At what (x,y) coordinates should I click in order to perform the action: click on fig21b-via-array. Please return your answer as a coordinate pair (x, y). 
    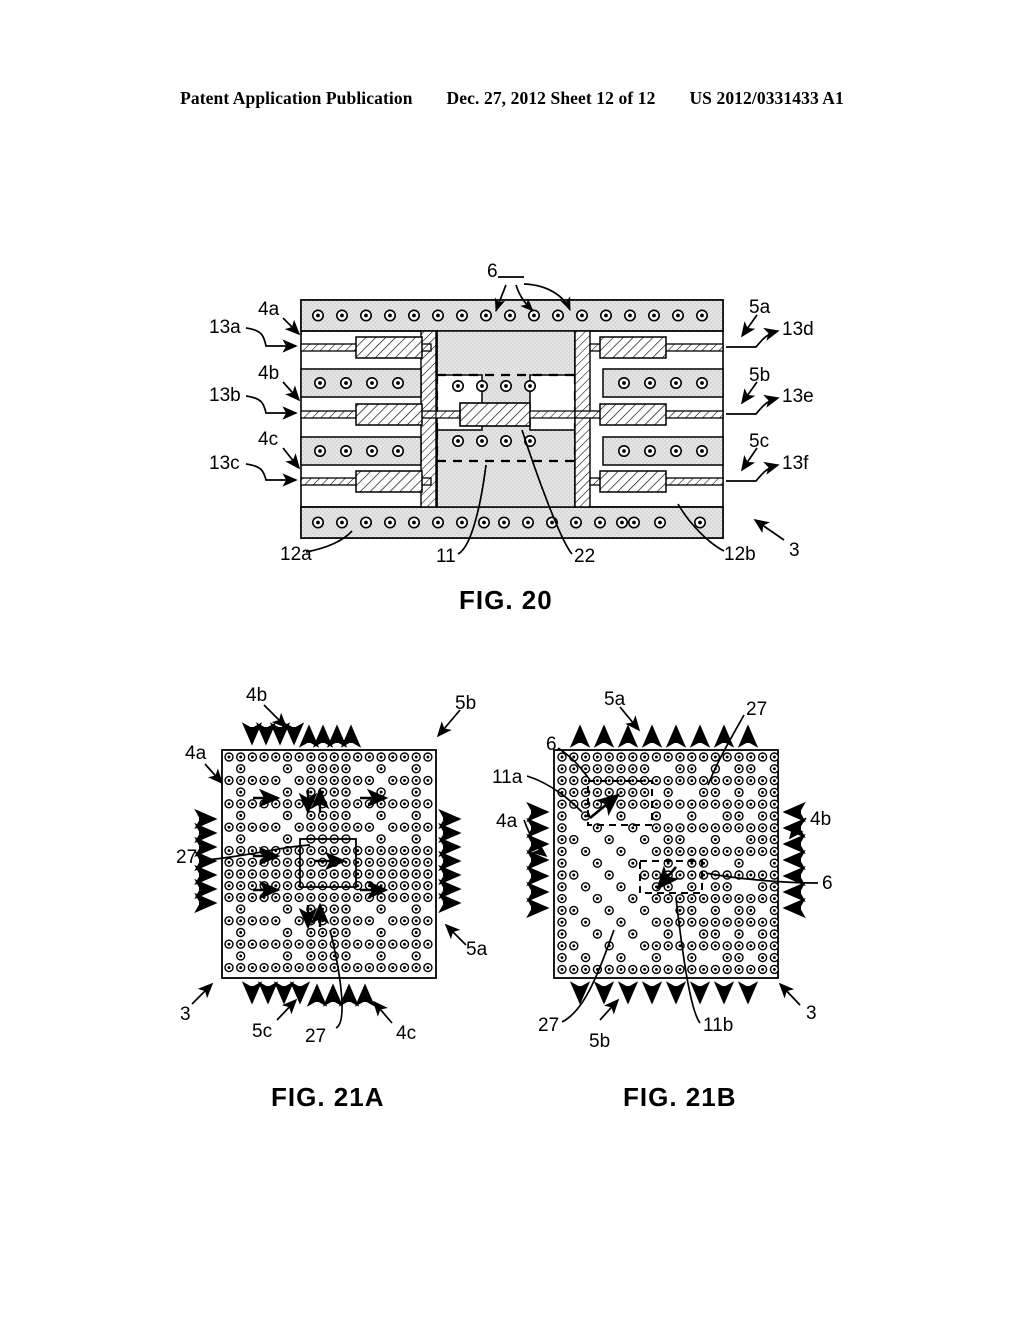
    Looking at the image, I should click on (668, 863).